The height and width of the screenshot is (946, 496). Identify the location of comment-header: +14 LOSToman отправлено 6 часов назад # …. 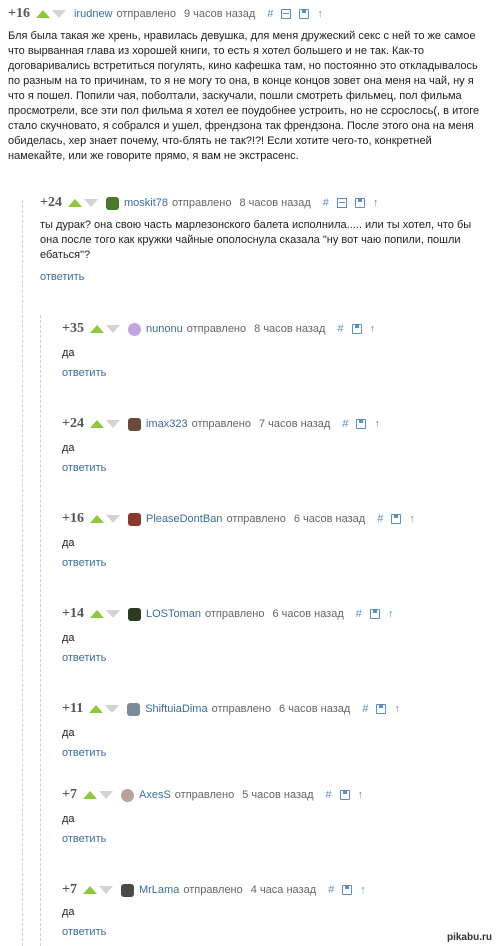
(227, 614).